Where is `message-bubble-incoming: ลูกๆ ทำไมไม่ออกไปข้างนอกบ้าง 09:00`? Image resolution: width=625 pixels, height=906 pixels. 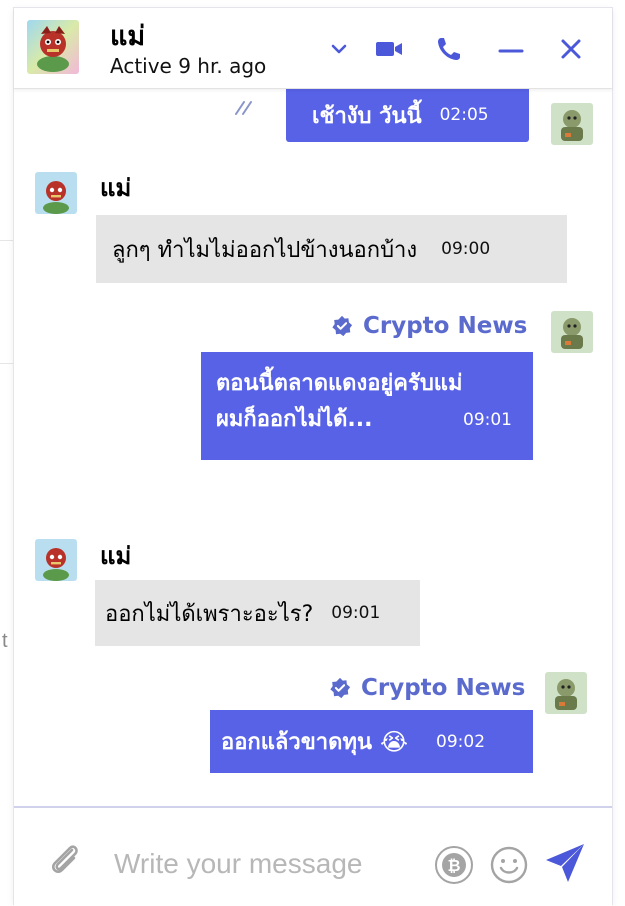
message-bubble-incoming: ลูกๆ ทำไมไม่ออกไปข้างนอกบ้าง 09:00 is located at coordinates (331, 249).